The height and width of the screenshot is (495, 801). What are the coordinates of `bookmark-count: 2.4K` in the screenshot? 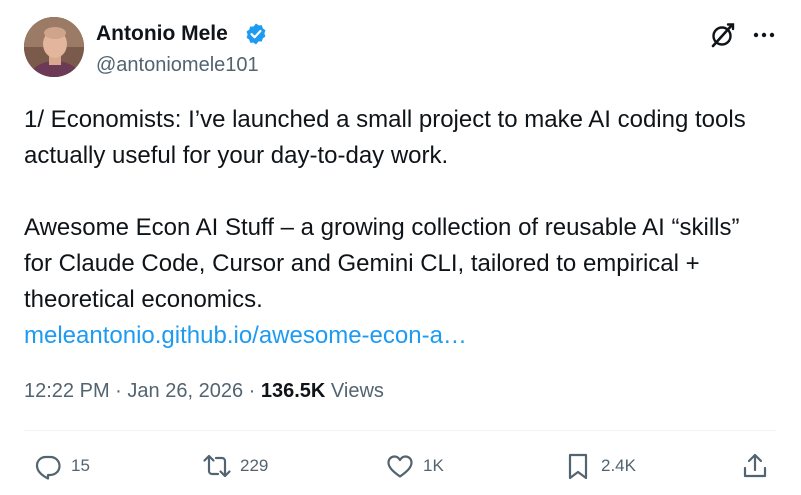 It's located at (618, 465).